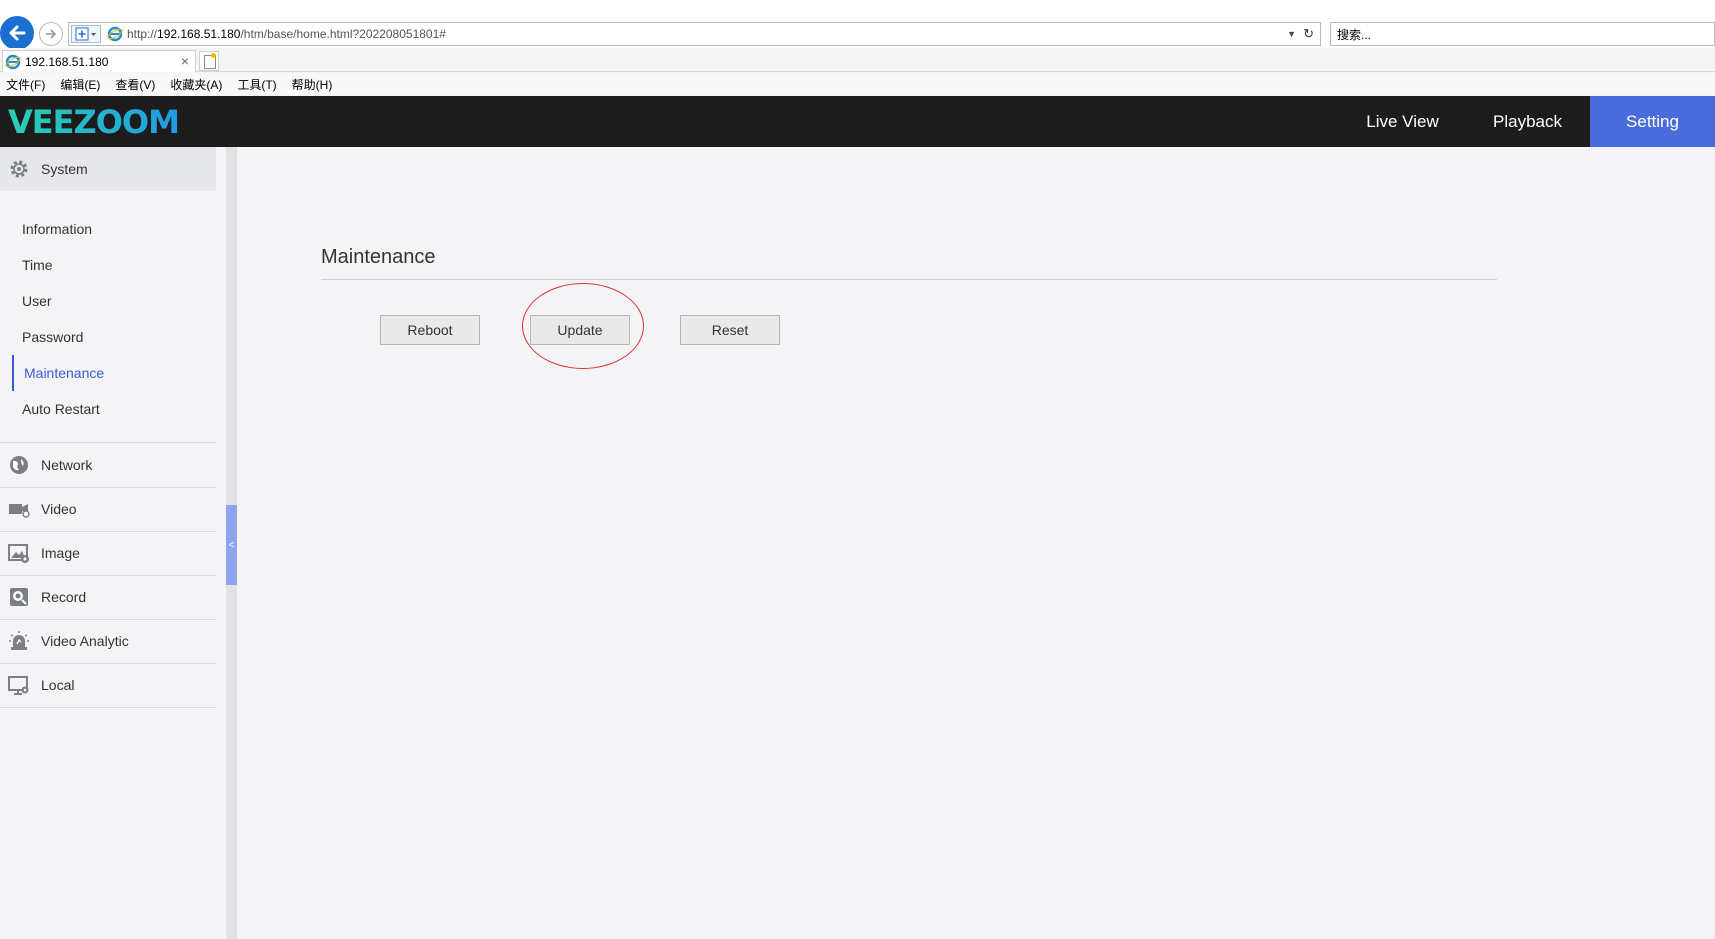 The height and width of the screenshot is (939, 1715). I want to click on highlight-circle-annotation, so click(583, 326).